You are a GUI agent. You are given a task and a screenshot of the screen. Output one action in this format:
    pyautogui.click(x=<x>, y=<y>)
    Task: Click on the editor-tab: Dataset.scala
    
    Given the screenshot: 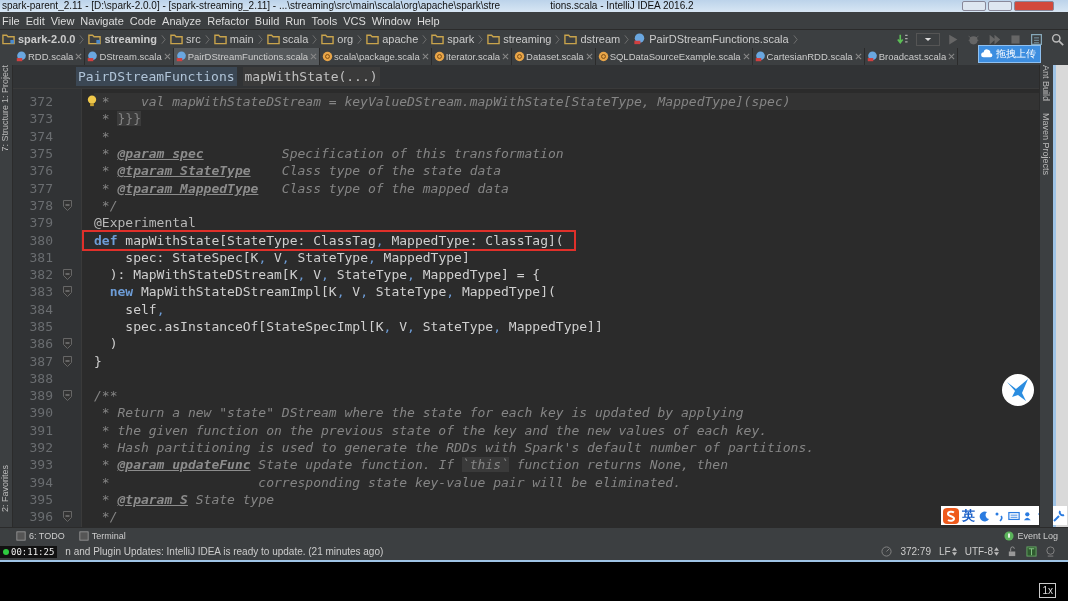 What is the action you would take?
    pyautogui.click(x=554, y=56)
    